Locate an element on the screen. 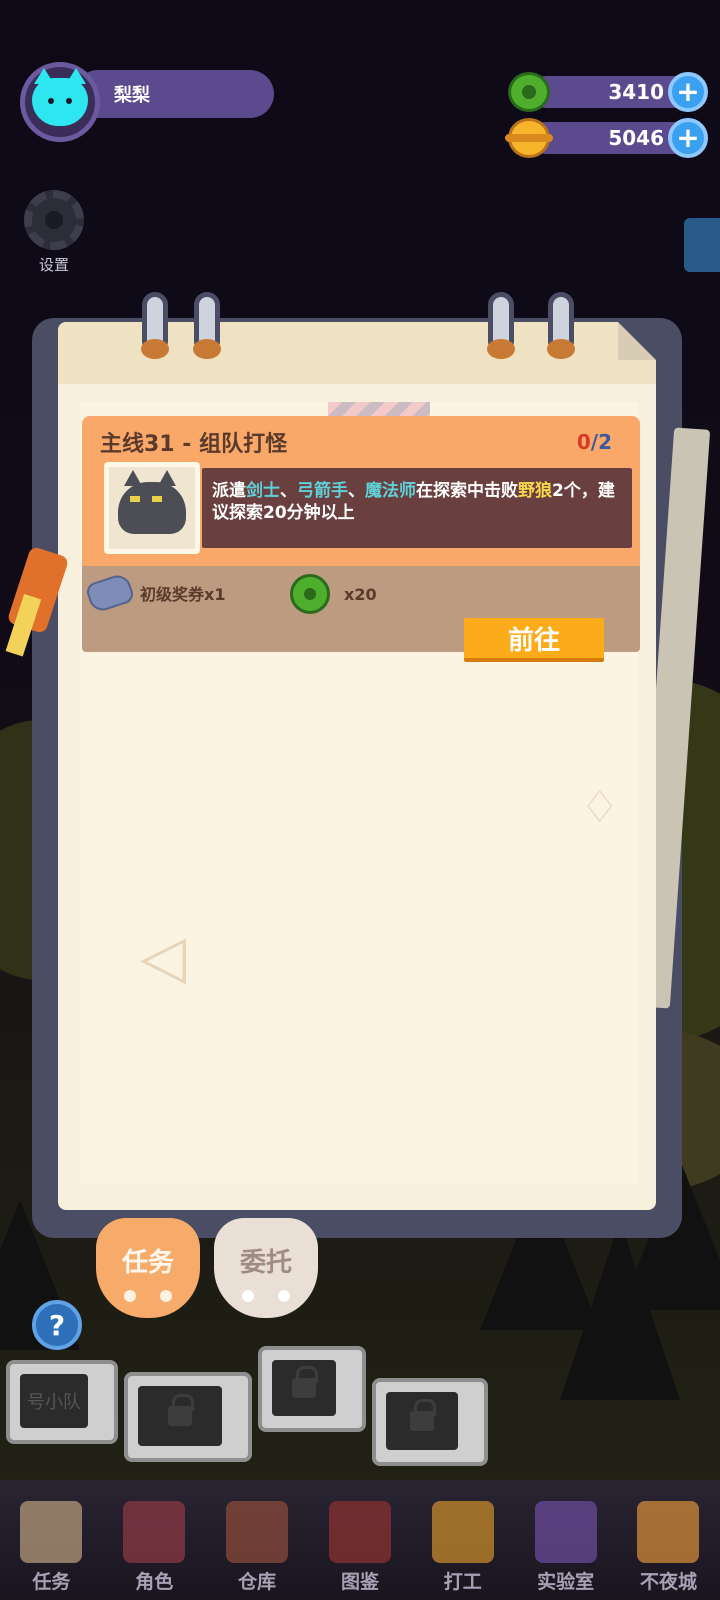  tab-quests: 任务 is located at coordinates (148, 1268).